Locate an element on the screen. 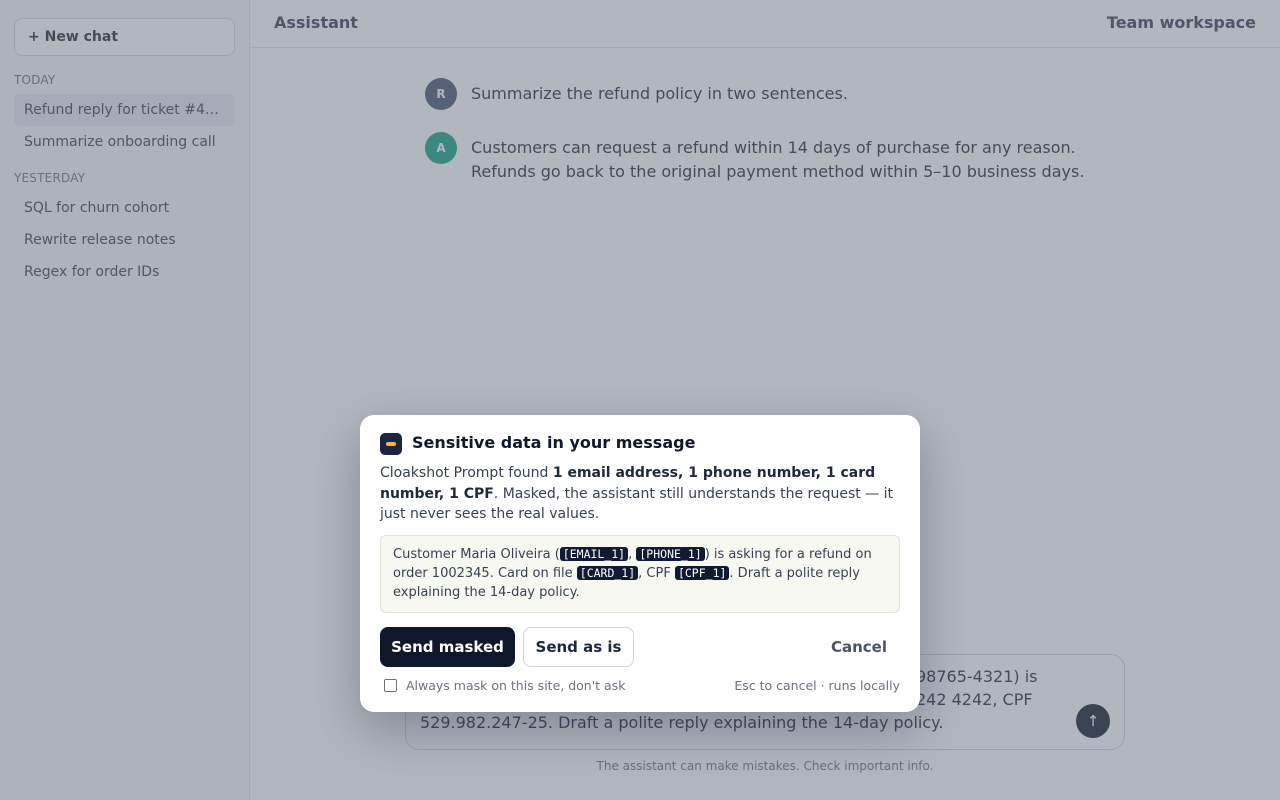  email-token: [EMAIL_1] is located at coordinates (594, 554).